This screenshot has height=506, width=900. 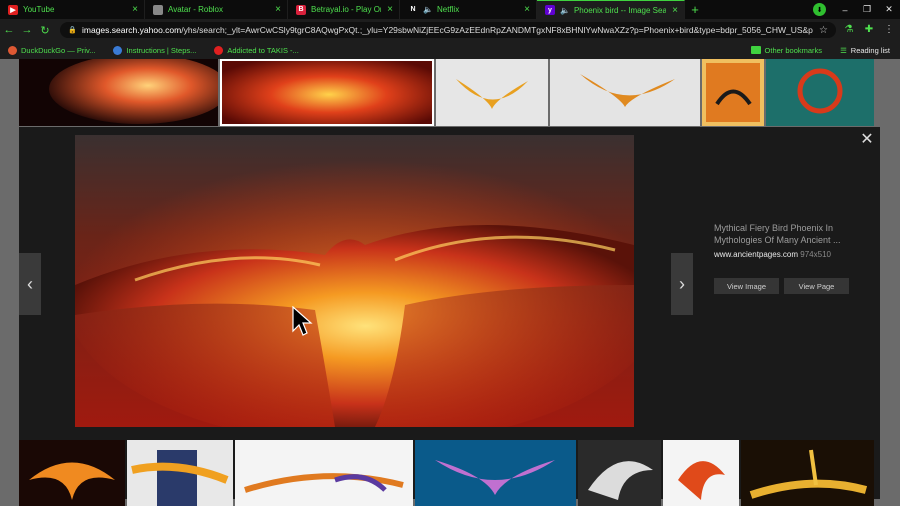 I want to click on extensions-area: ⚗ ✚ ⋮, so click(x=869, y=29).